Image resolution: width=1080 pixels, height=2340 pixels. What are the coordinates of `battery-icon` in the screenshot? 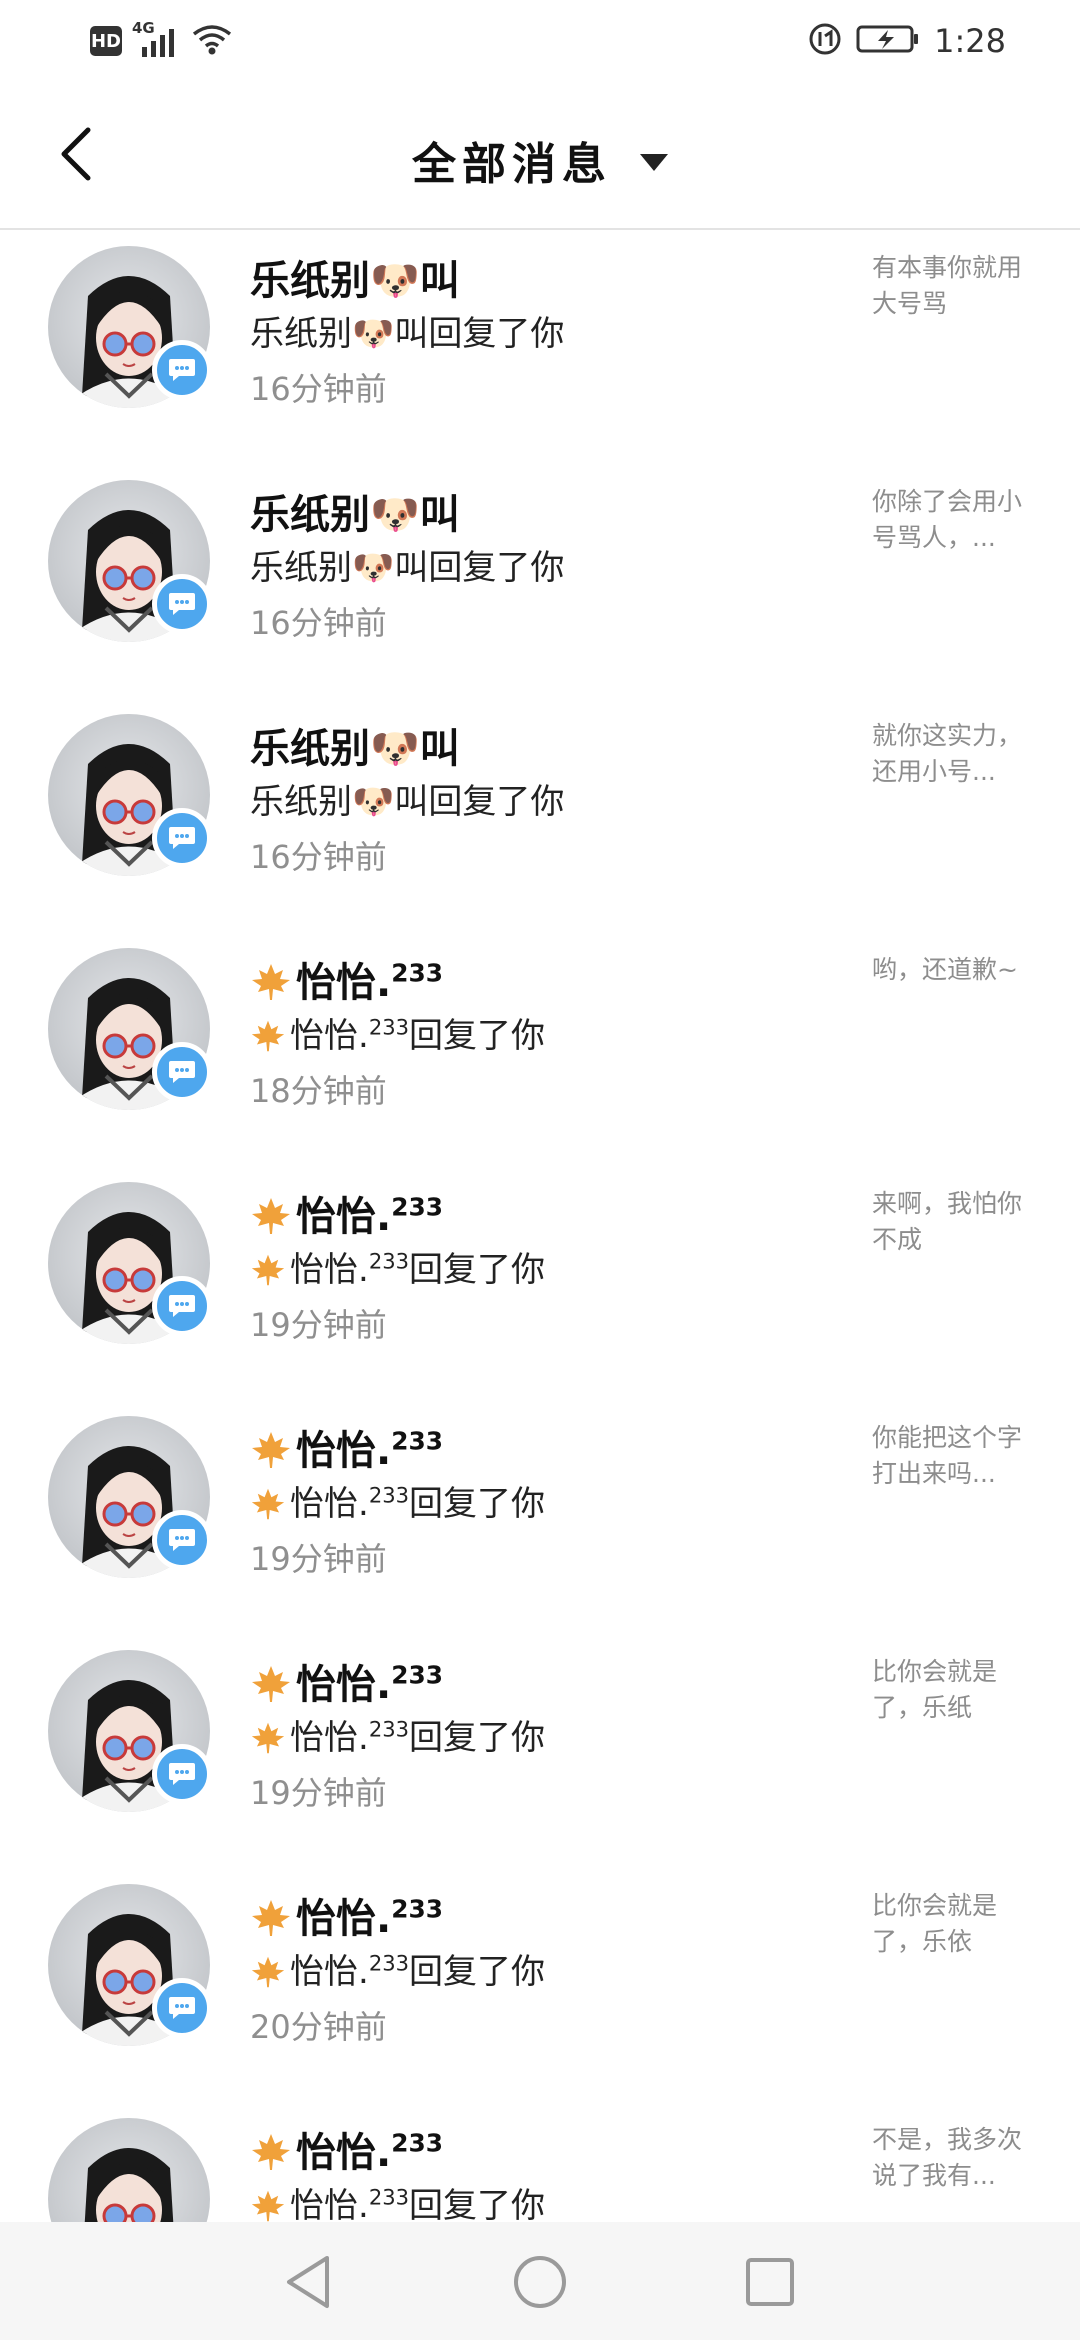 It's located at (888, 41).